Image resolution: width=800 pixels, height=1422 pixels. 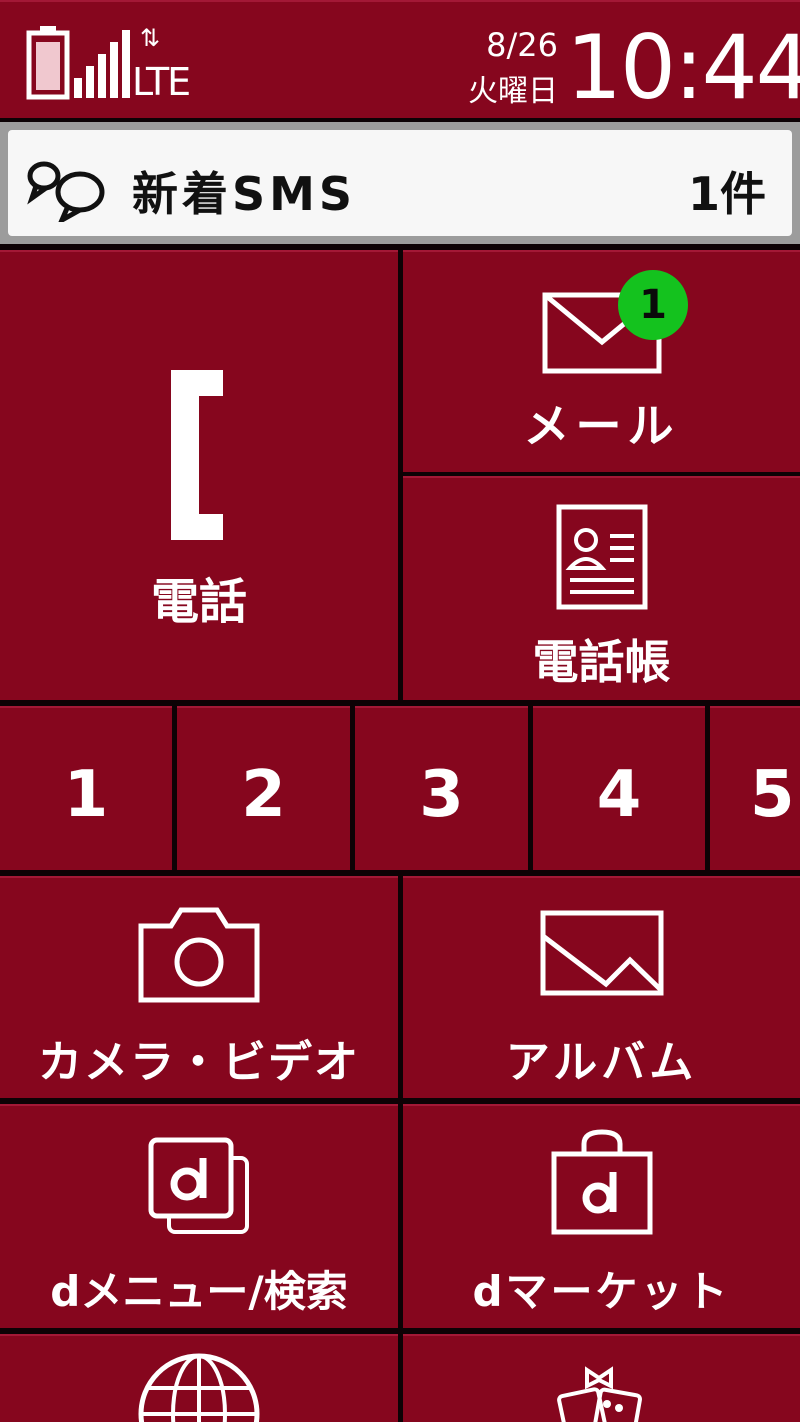 I want to click on dmenu-search-tile: dメニュー/検索, so click(x=199, y=1216).